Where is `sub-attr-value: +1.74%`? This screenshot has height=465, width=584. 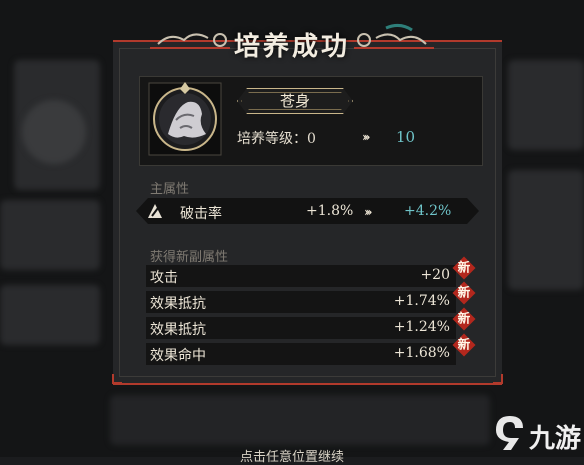 sub-attr-value: +1.74% is located at coordinates (421, 301).